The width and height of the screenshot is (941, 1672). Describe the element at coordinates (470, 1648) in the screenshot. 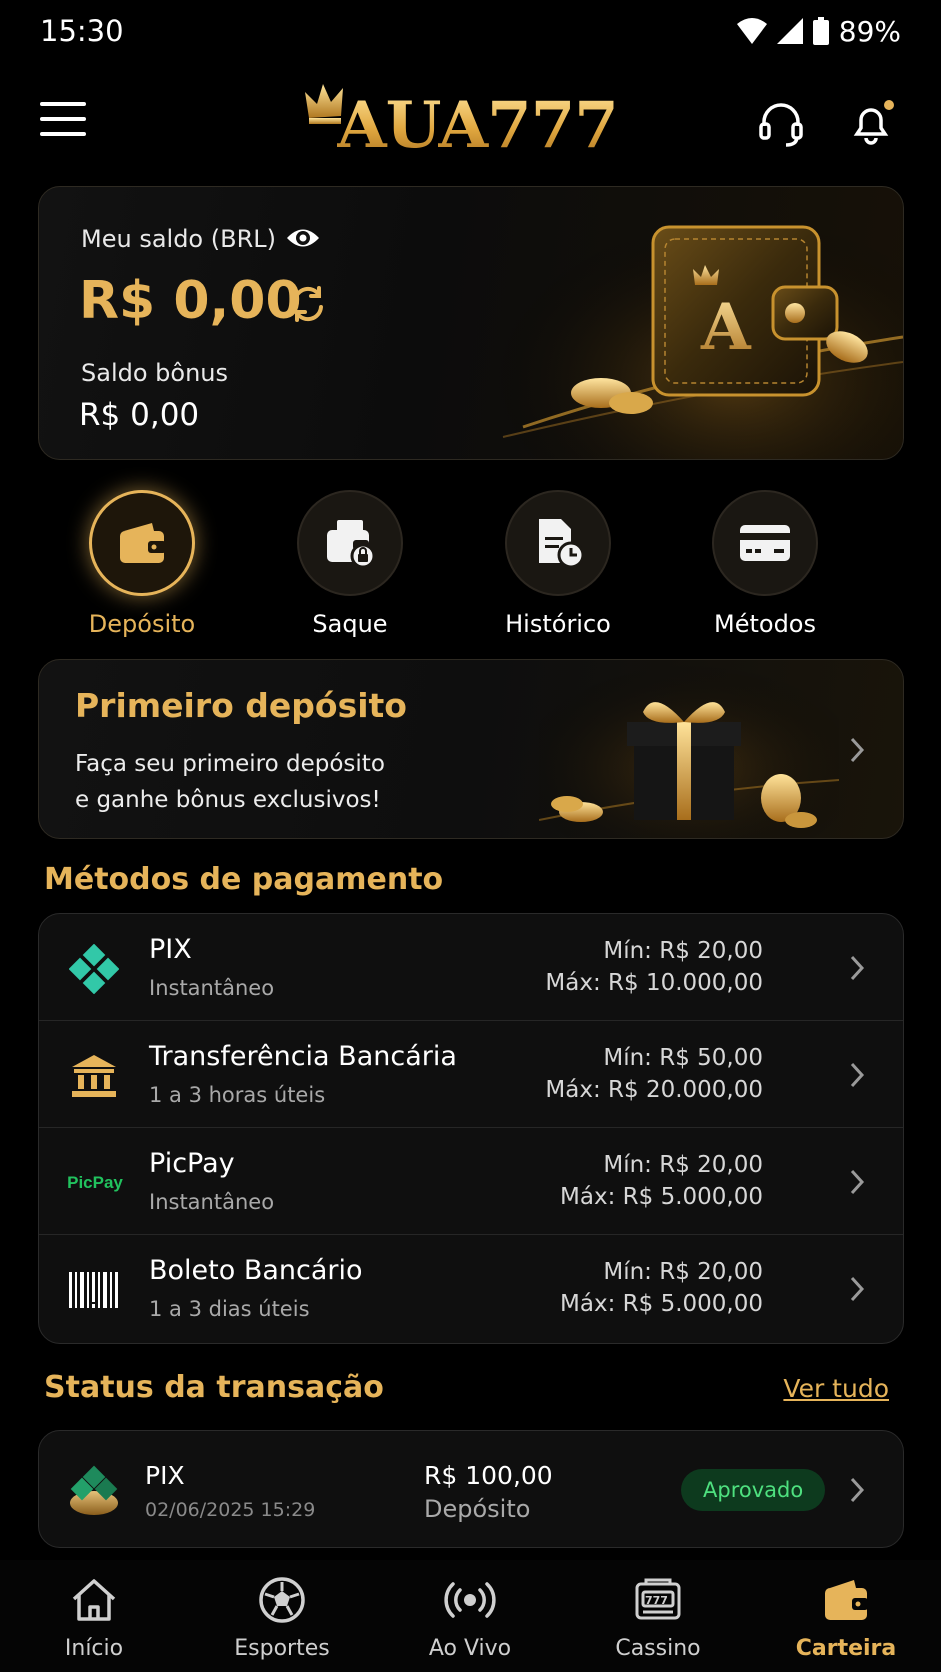

I see `nav-label: Ao Vivo` at that location.